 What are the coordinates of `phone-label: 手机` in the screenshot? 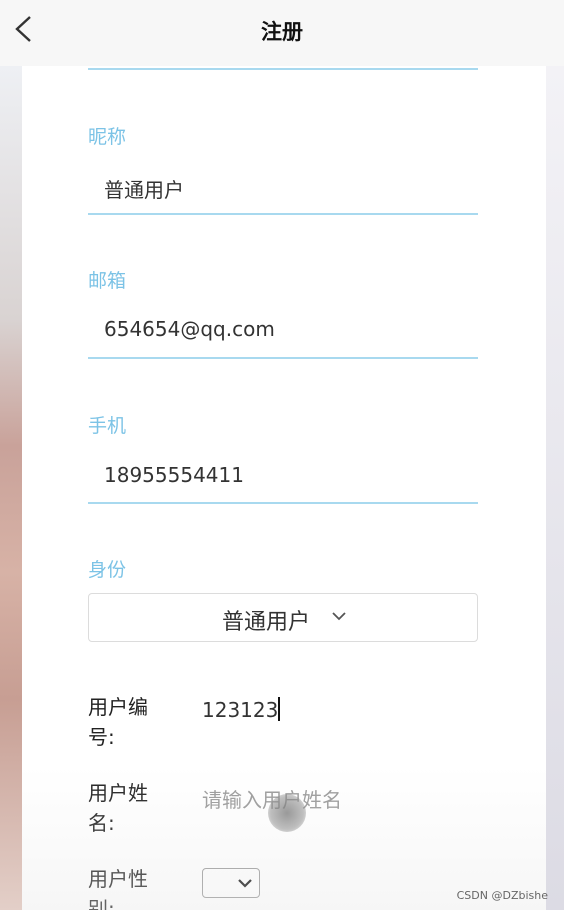 It's located at (107, 426).